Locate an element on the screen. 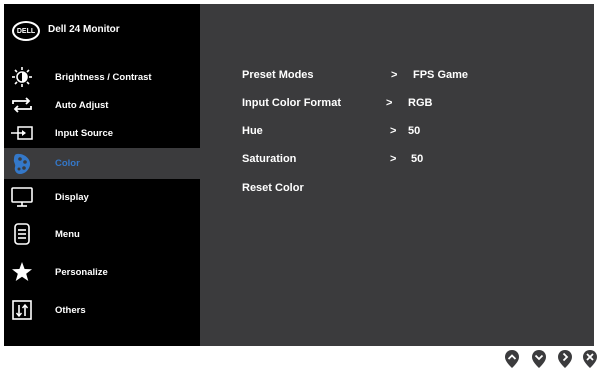 This screenshot has width=598, height=374. up-arrow-icon is located at coordinates (512, 359).